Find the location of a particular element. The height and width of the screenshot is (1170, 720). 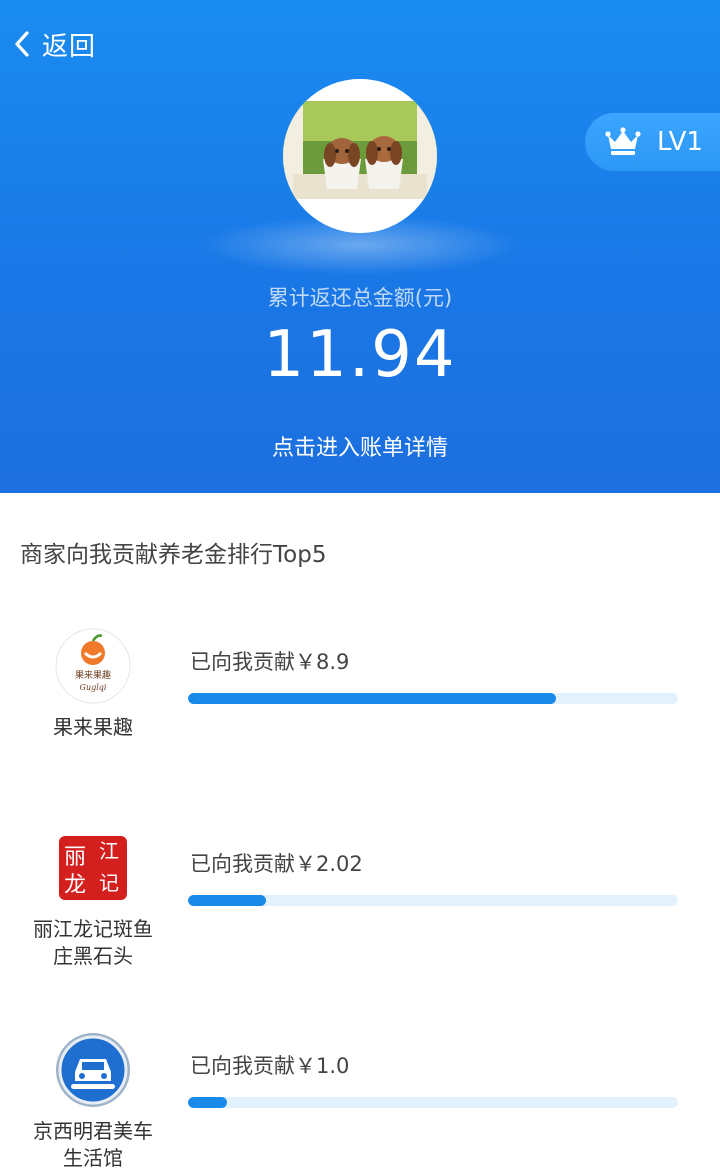

bill-details-link: 点击进入账单详情 is located at coordinates (360, 446).